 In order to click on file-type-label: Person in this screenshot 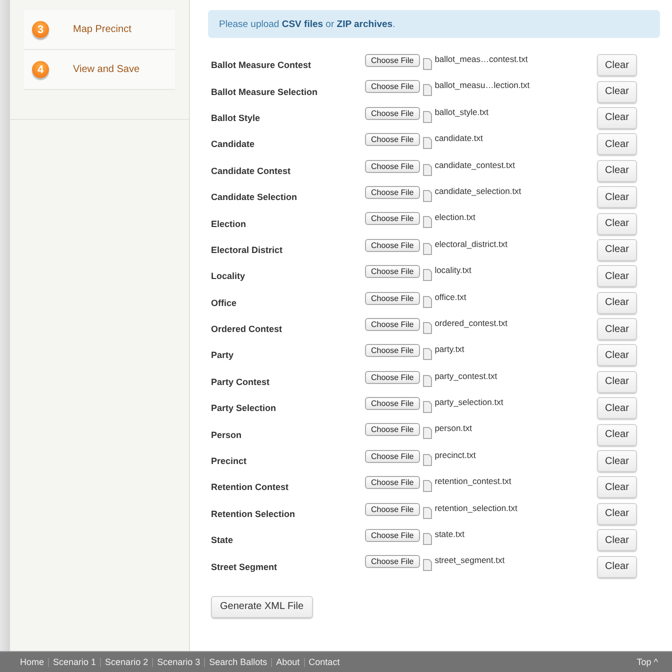, I will do `click(226, 435)`.